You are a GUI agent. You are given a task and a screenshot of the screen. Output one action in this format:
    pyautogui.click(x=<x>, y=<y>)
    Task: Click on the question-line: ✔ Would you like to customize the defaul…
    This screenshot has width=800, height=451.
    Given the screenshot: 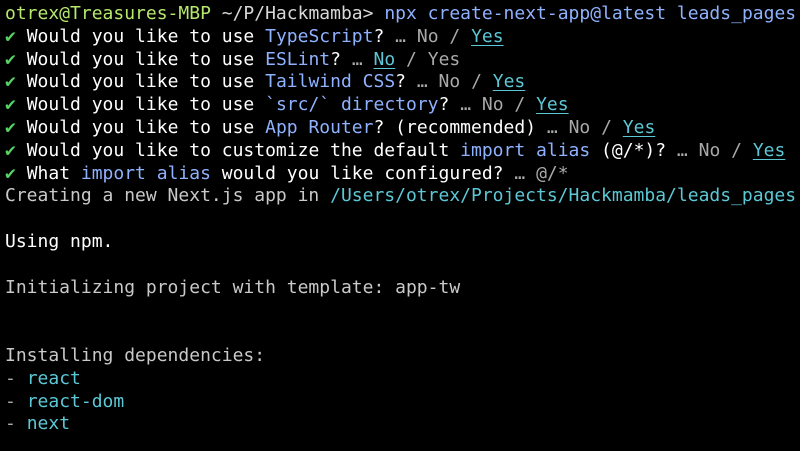 What is the action you would take?
    pyautogui.click(x=402, y=151)
    